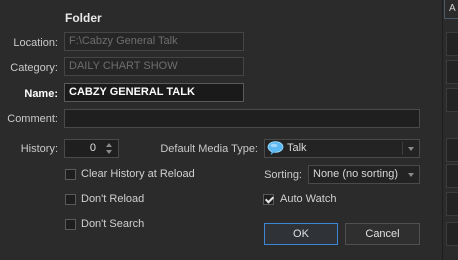 This screenshot has width=458, height=260. Describe the element at coordinates (209, 149) in the screenshot. I see `media-type-label: Default Media Type:` at that location.